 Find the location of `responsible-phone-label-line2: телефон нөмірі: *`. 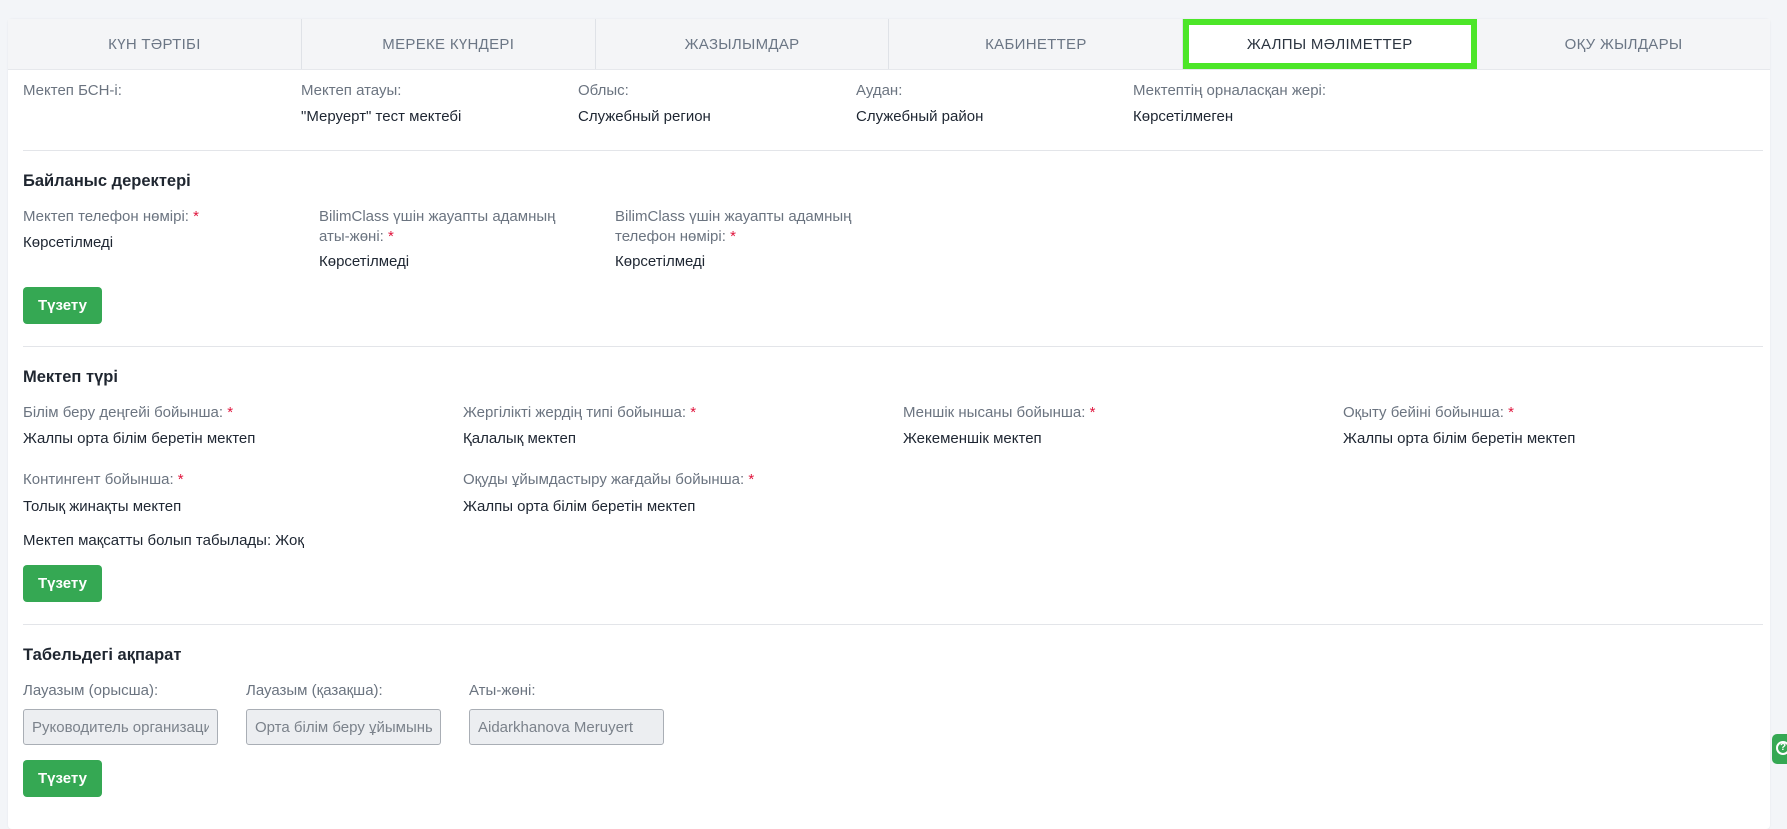

responsible-phone-label-line2: телефон нөмірі: * is located at coordinates (675, 236).